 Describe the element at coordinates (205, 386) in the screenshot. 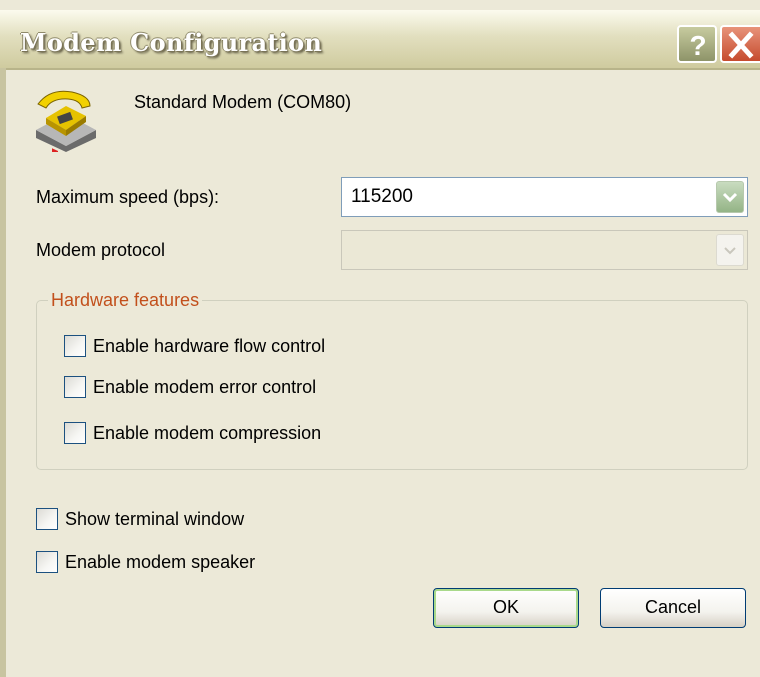

I see `checkbox-label: Enable modem error control` at that location.